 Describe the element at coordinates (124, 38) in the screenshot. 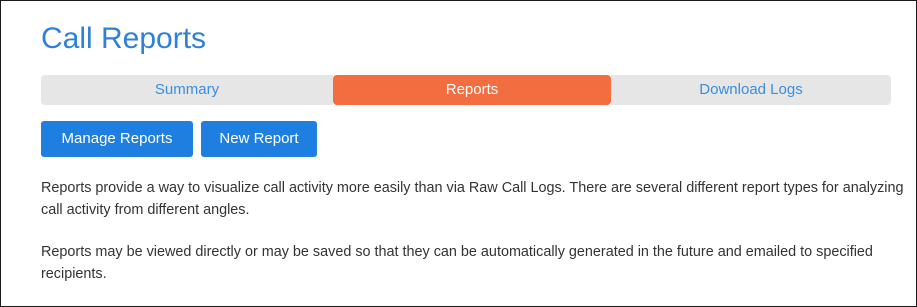

I see `page-title: Call Reports` at that location.